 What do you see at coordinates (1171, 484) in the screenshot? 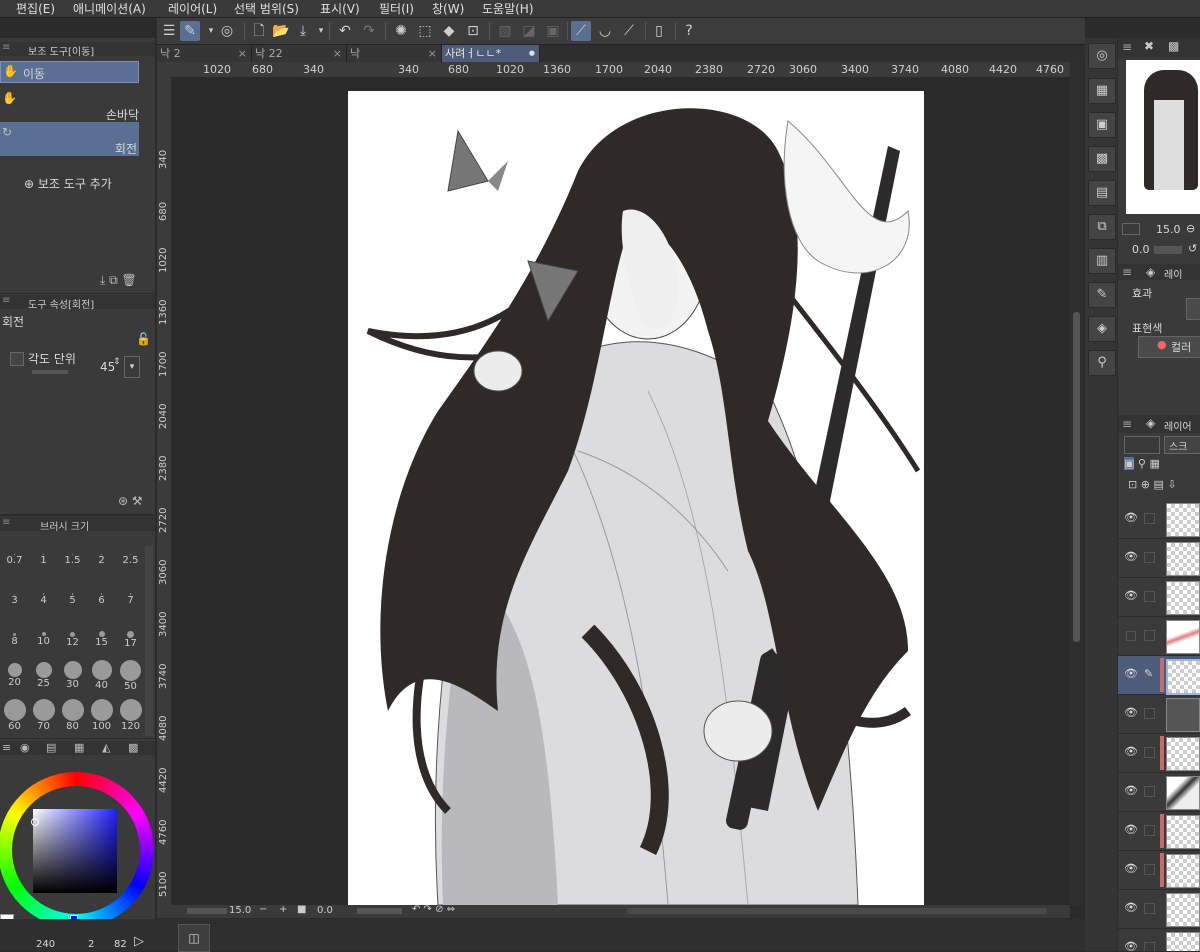
I see `transfer-icon: ⇩` at bounding box center [1171, 484].